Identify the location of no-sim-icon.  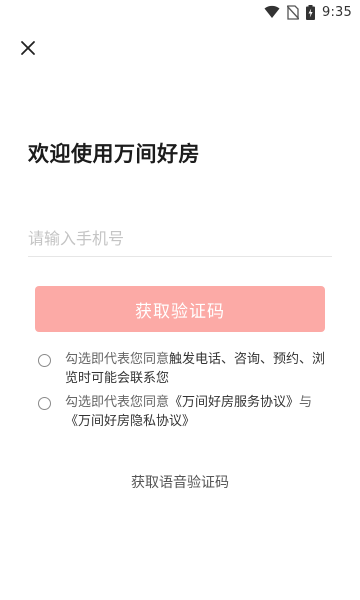
(293, 12).